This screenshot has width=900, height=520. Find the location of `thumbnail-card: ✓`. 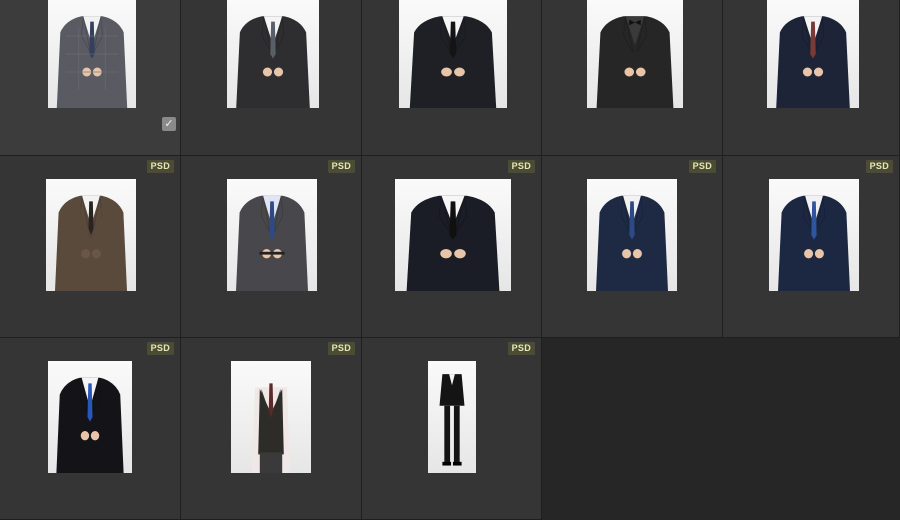

thumbnail-card: ✓ is located at coordinates (90, 78).